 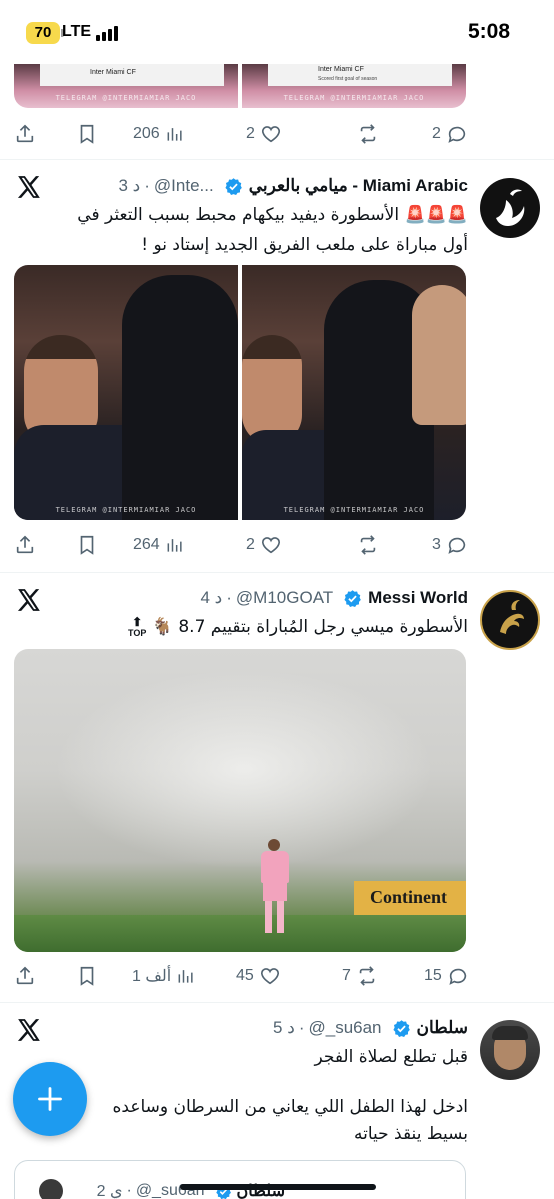 I want to click on tweet2-avatar, so click(x=510, y=620).